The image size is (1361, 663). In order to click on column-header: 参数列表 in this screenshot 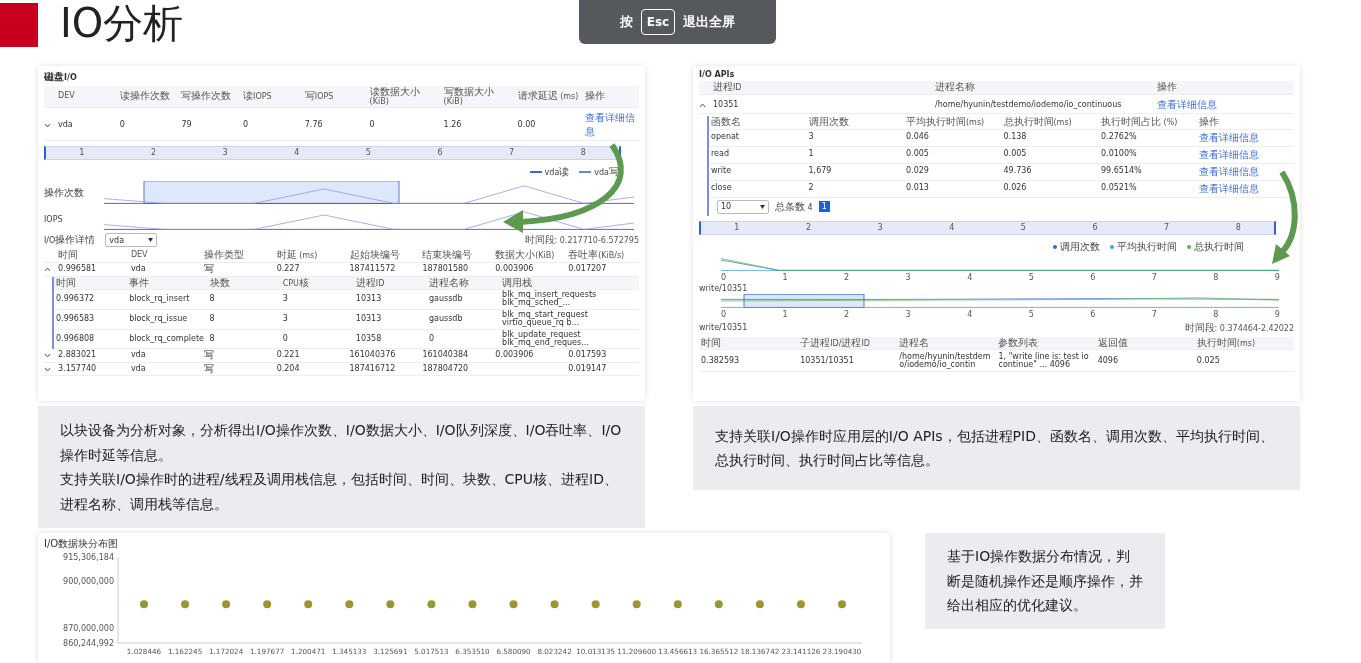, I will do `click(1046, 342)`.